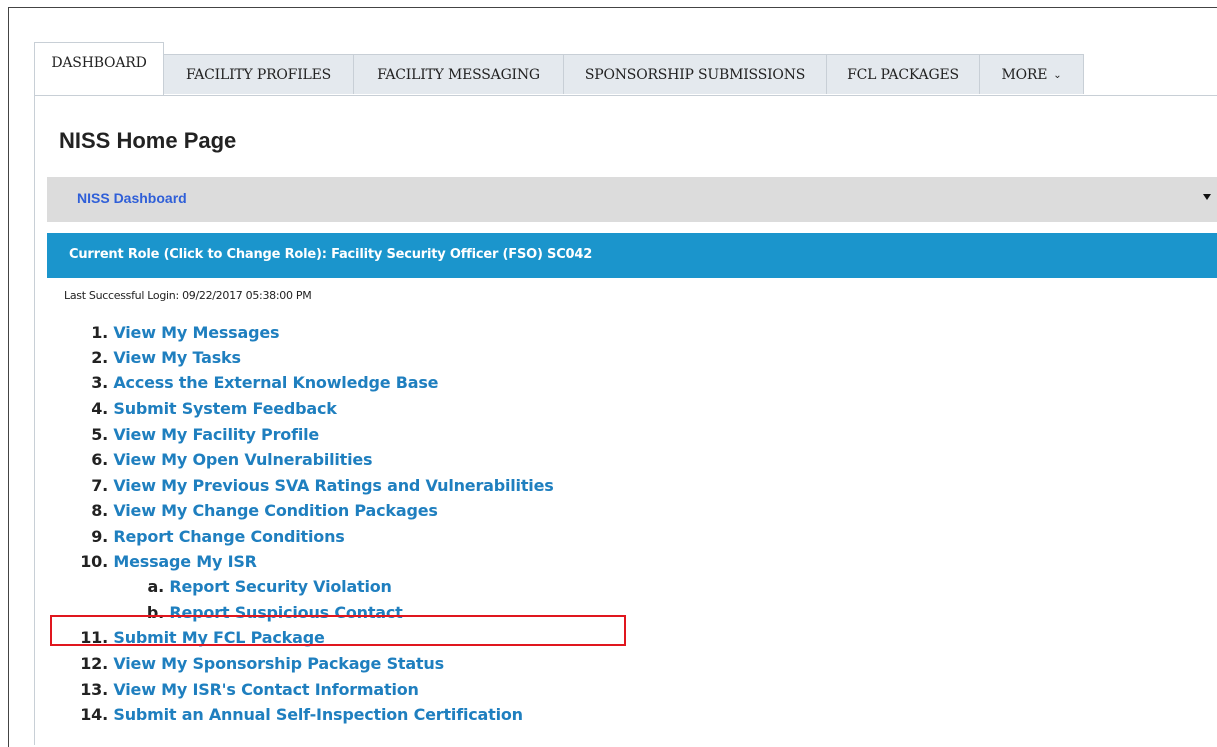 Image resolution: width=1217 pixels, height=747 pixels. I want to click on tab-sponsorship-submissions: SPONSORSHIP SUBMISSIONS, so click(695, 74).